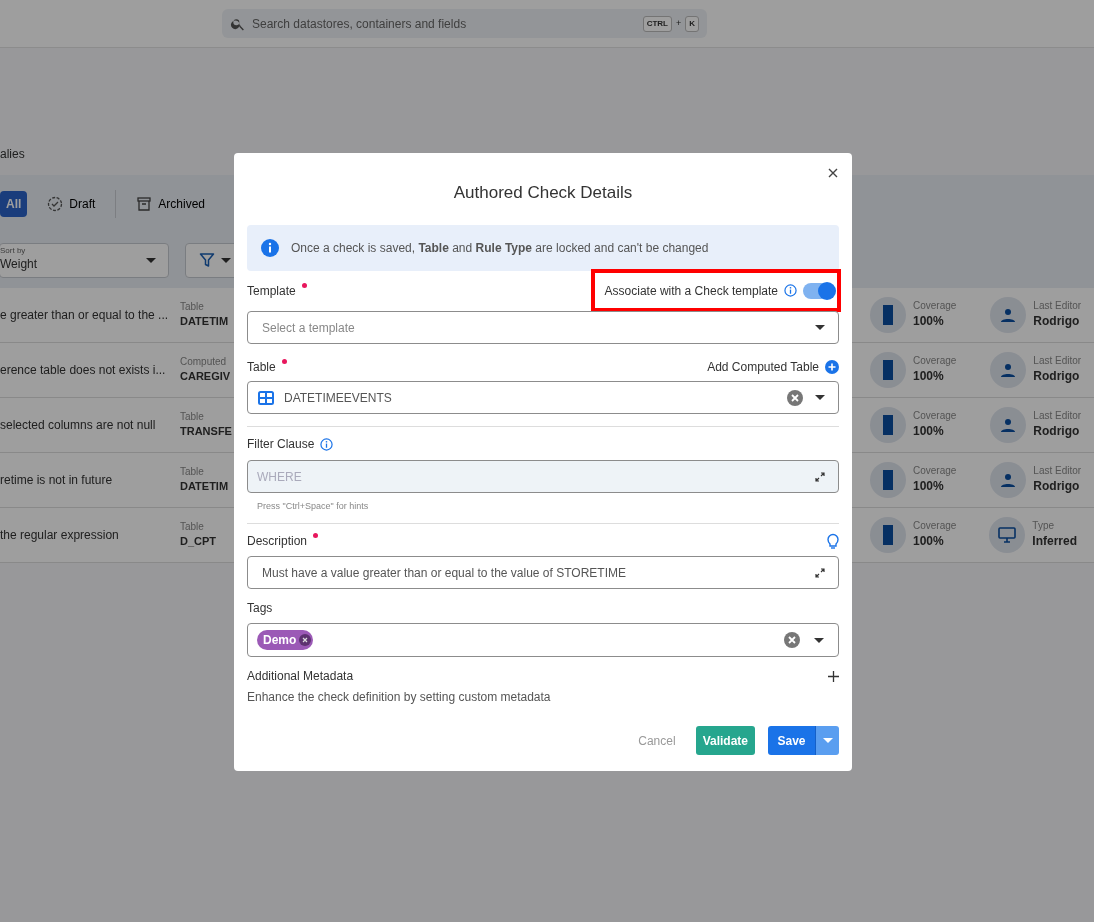  What do you see at coordinates (543, 193) in the screenshot?
I see `dialog-title: Authored Check Details` at bounding box center [543, 193].